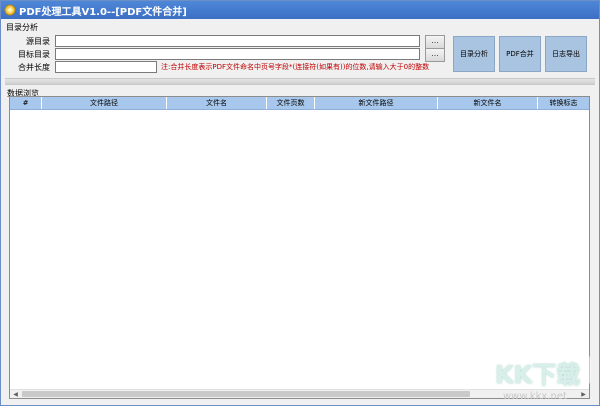  I want to click on merge-button: PDF合并, so click(520, 54).